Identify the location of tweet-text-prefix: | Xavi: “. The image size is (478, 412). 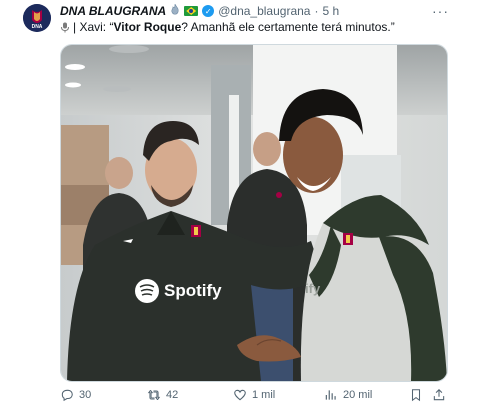
(93, 27).